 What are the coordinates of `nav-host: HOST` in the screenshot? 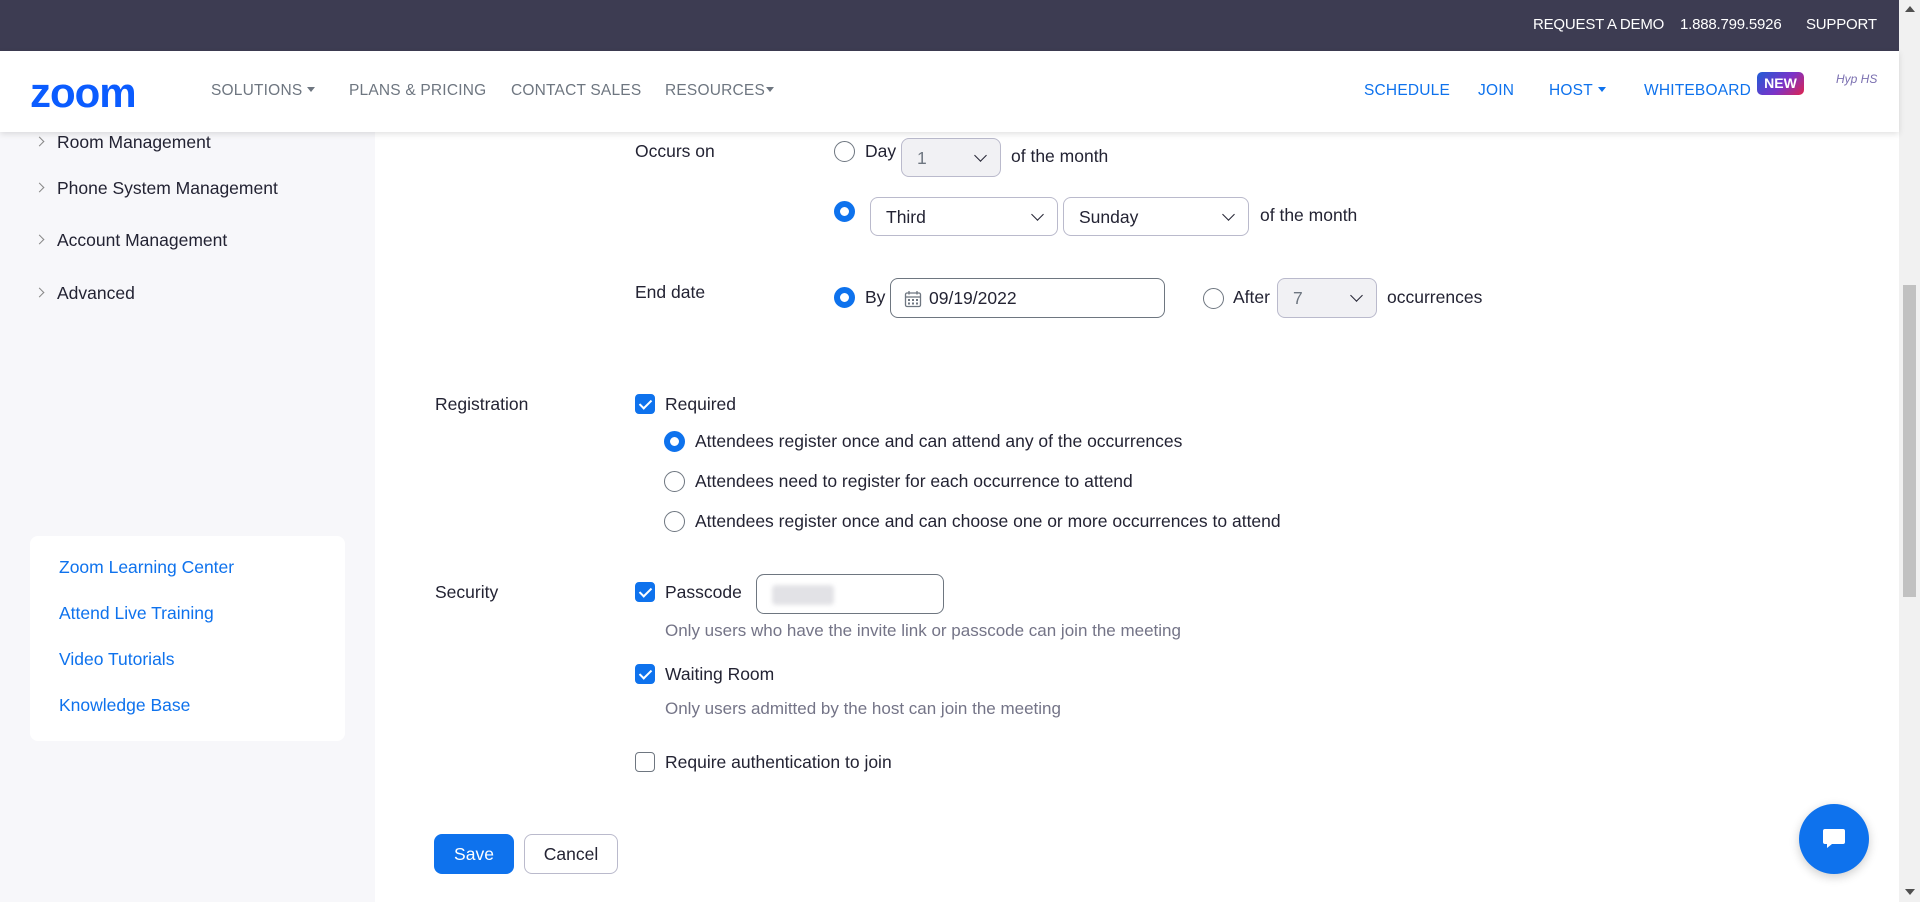 It's located at (1577, 91).